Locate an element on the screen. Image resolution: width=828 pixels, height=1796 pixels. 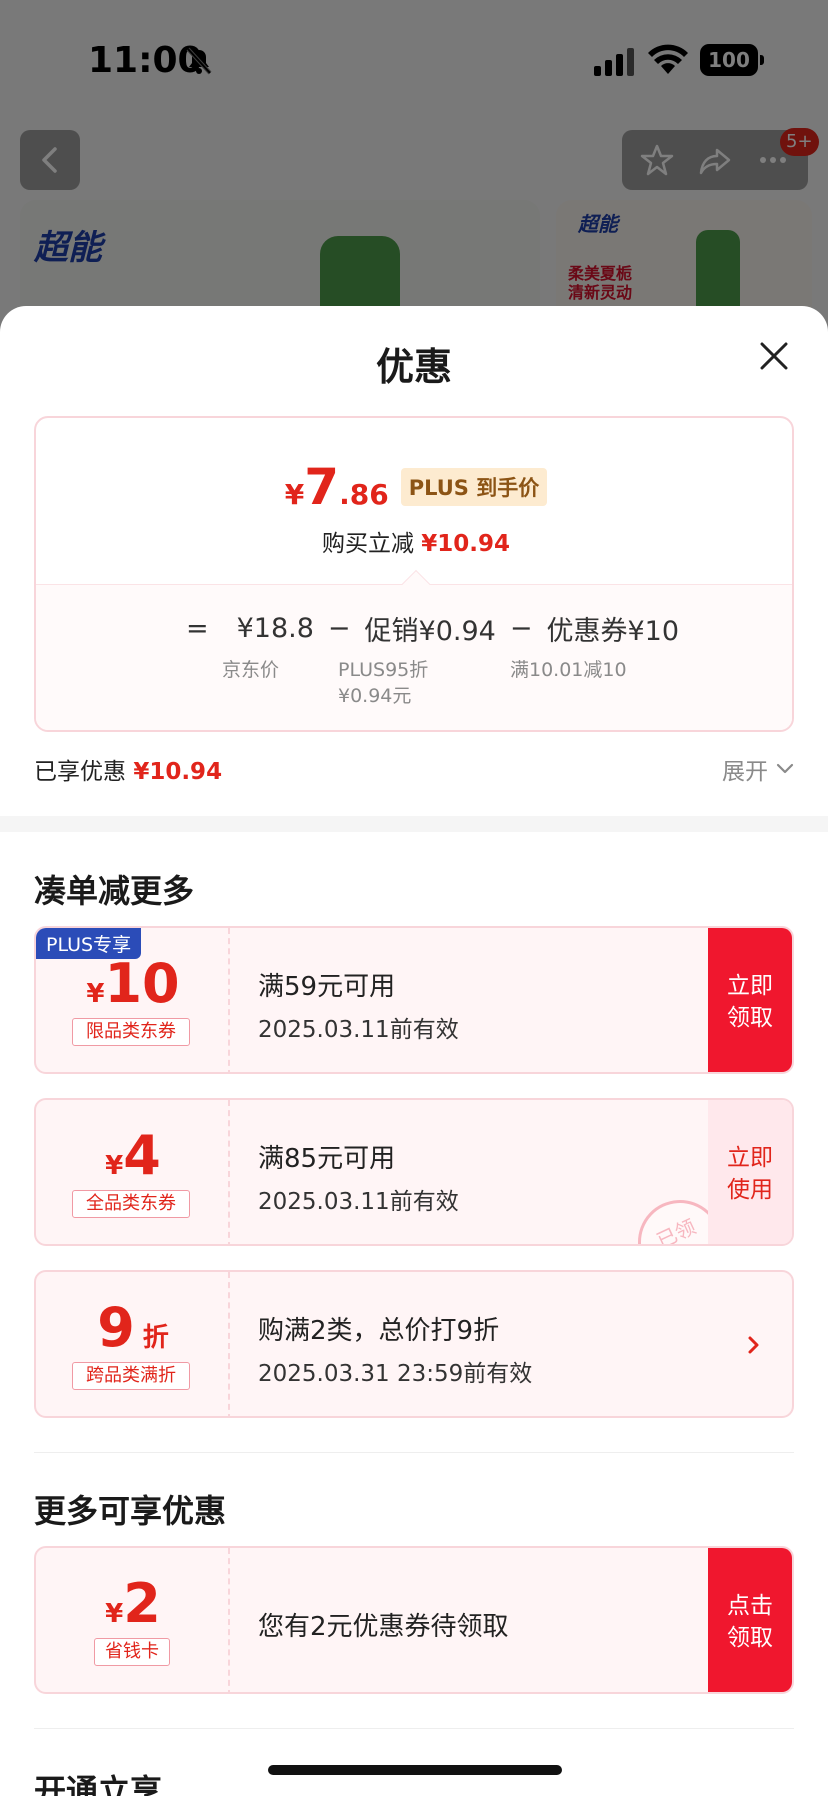
sheet-title: 优惠 is located at coordinates (413, 367).